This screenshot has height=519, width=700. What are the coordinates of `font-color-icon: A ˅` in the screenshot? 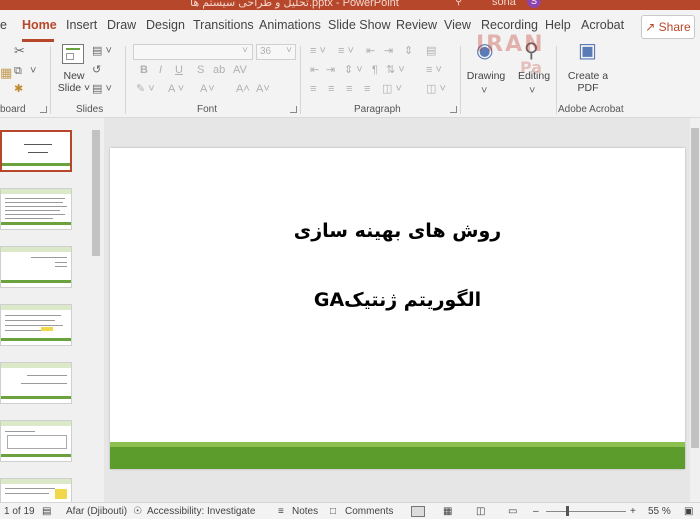 It's located at (176, 89).